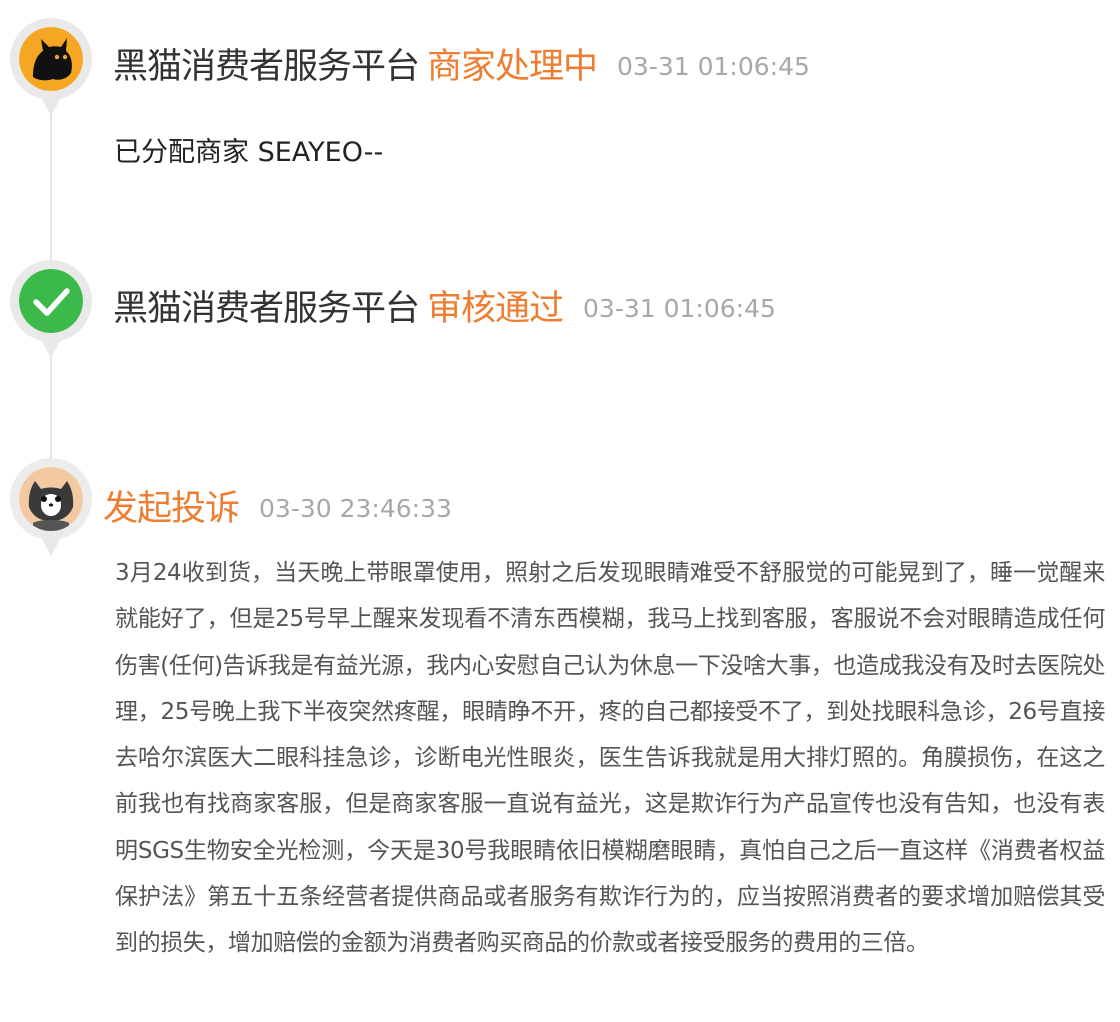 Image resolution: width=1120 pixels, height=1022 pixels. What do you see at coordinates (249, 152) in the screenshot?
I see `entry-detail: 已分配商家 SEAYEO--` at bounding box center [249, 152].